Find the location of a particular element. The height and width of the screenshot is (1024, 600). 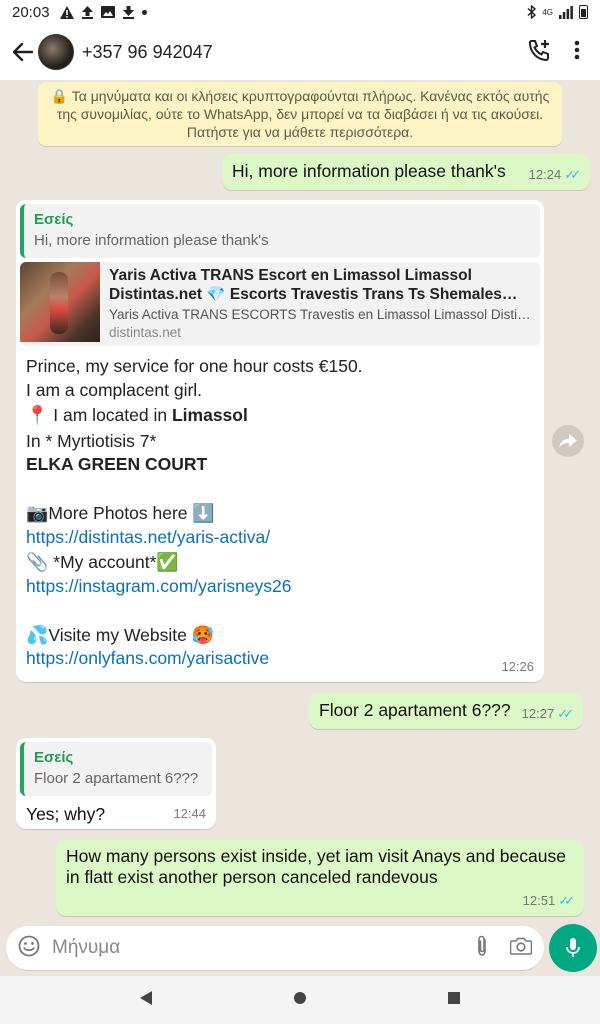

forward-button is located at coordinates (568, 441).